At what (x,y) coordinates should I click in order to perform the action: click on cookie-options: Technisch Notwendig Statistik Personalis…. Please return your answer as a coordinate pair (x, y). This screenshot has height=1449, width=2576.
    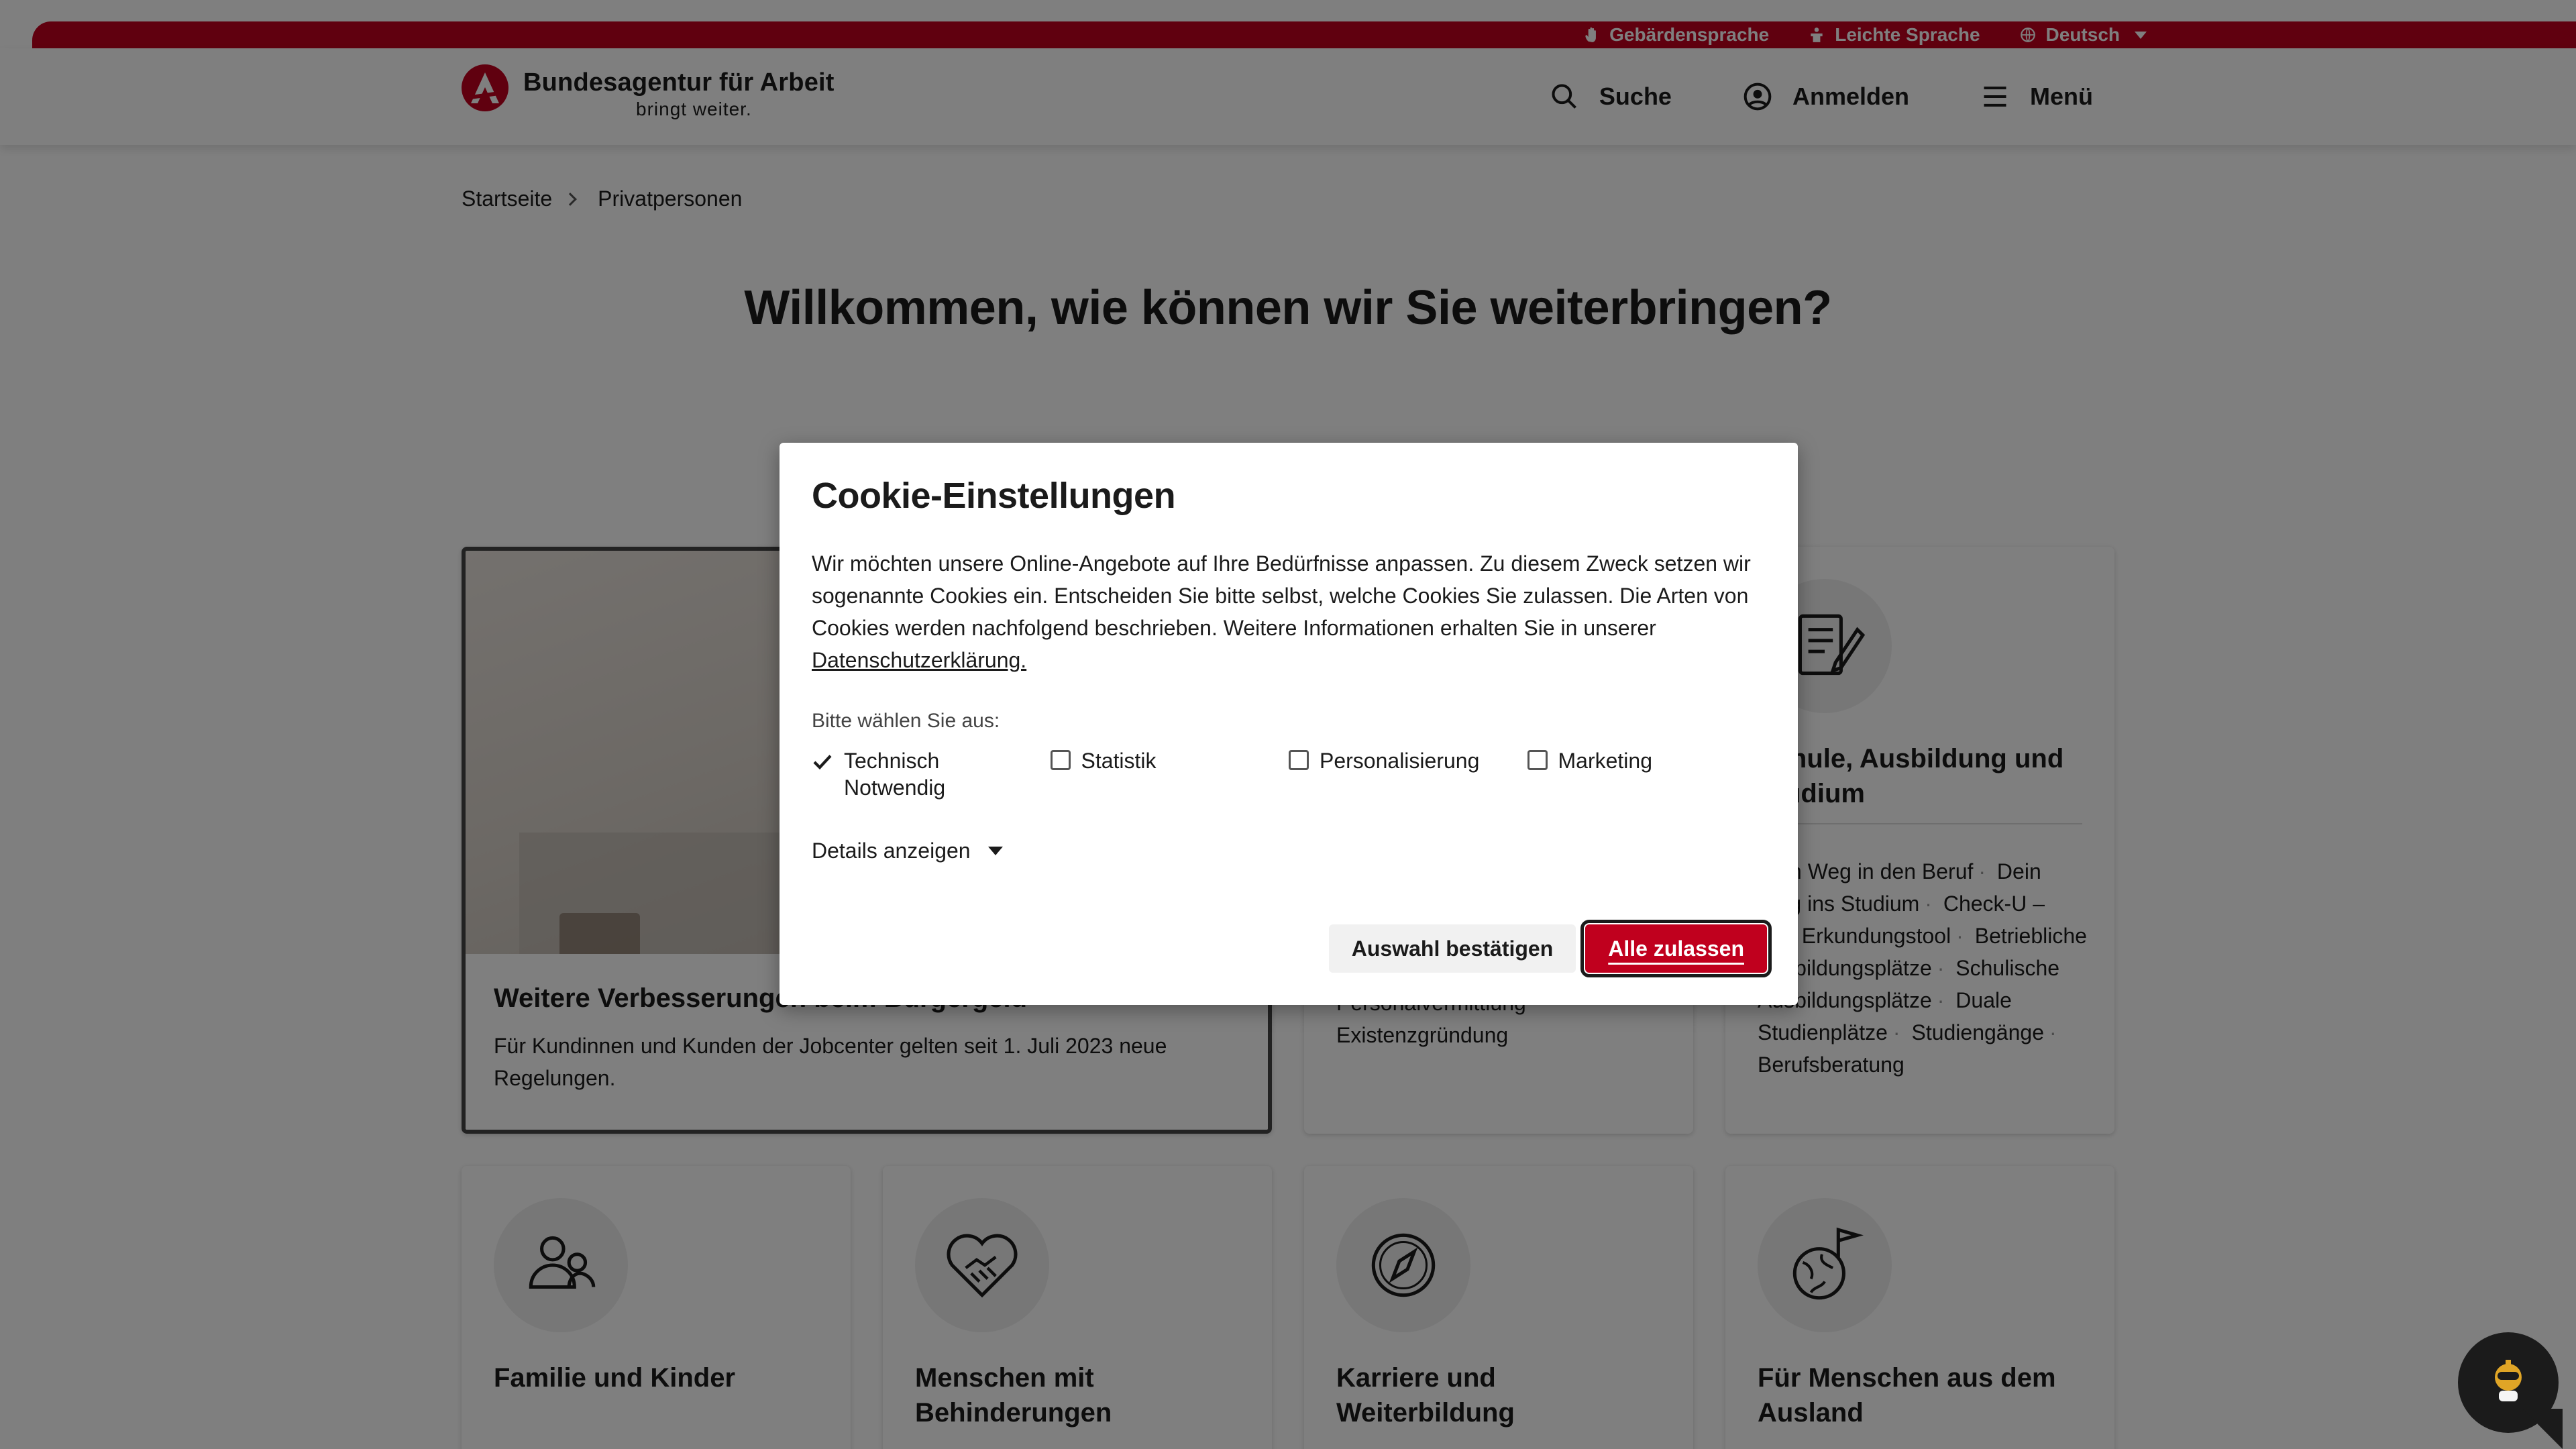
    Looking at the image, I should click on (1289, 774).